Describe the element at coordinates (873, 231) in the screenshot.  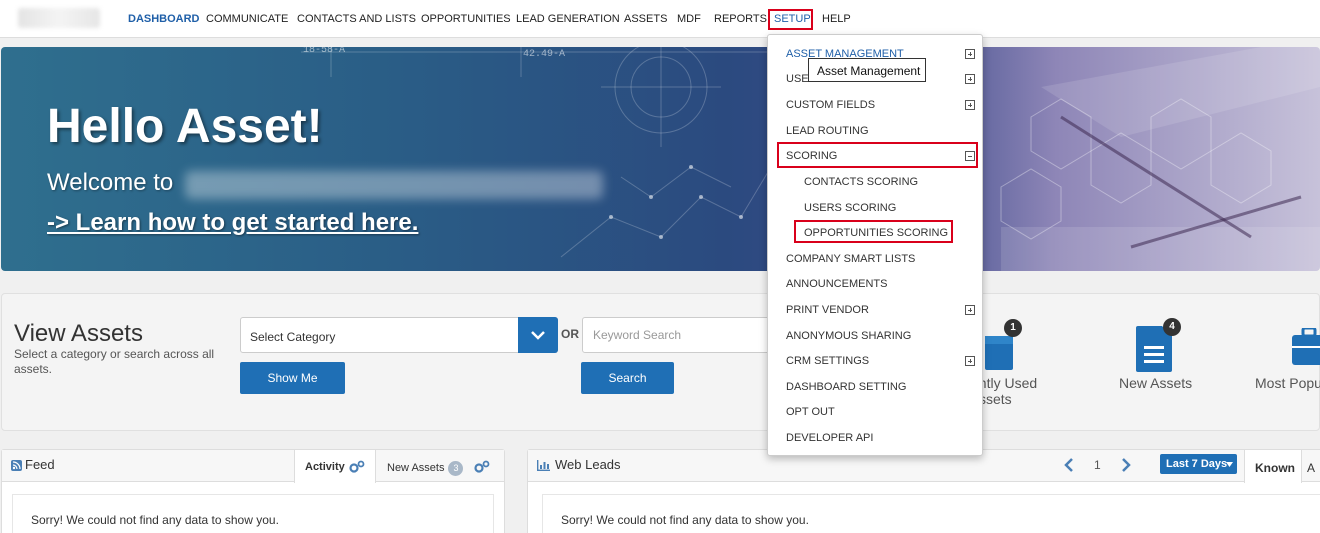
I see `opportunities-scoring-highlight-box` at that location.